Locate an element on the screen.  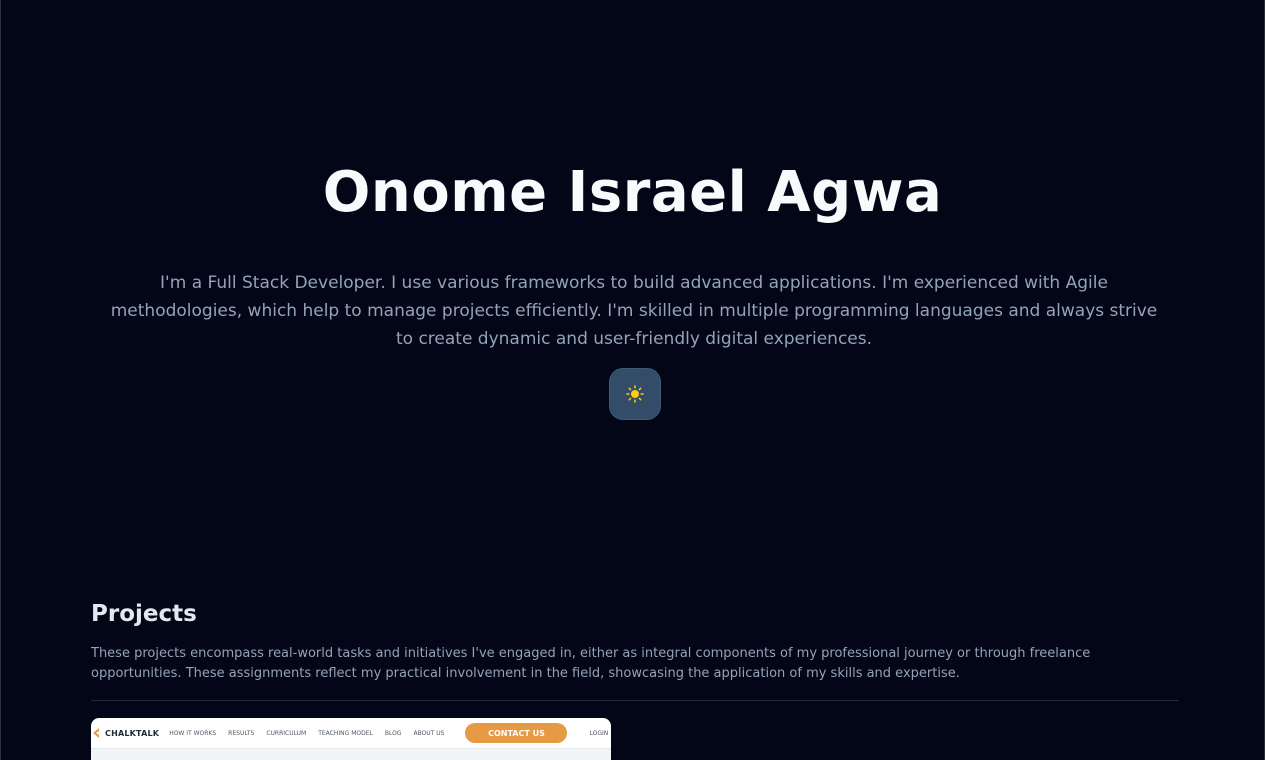
preview-nav-blog: BLOG is located at coordinates (393, 733).